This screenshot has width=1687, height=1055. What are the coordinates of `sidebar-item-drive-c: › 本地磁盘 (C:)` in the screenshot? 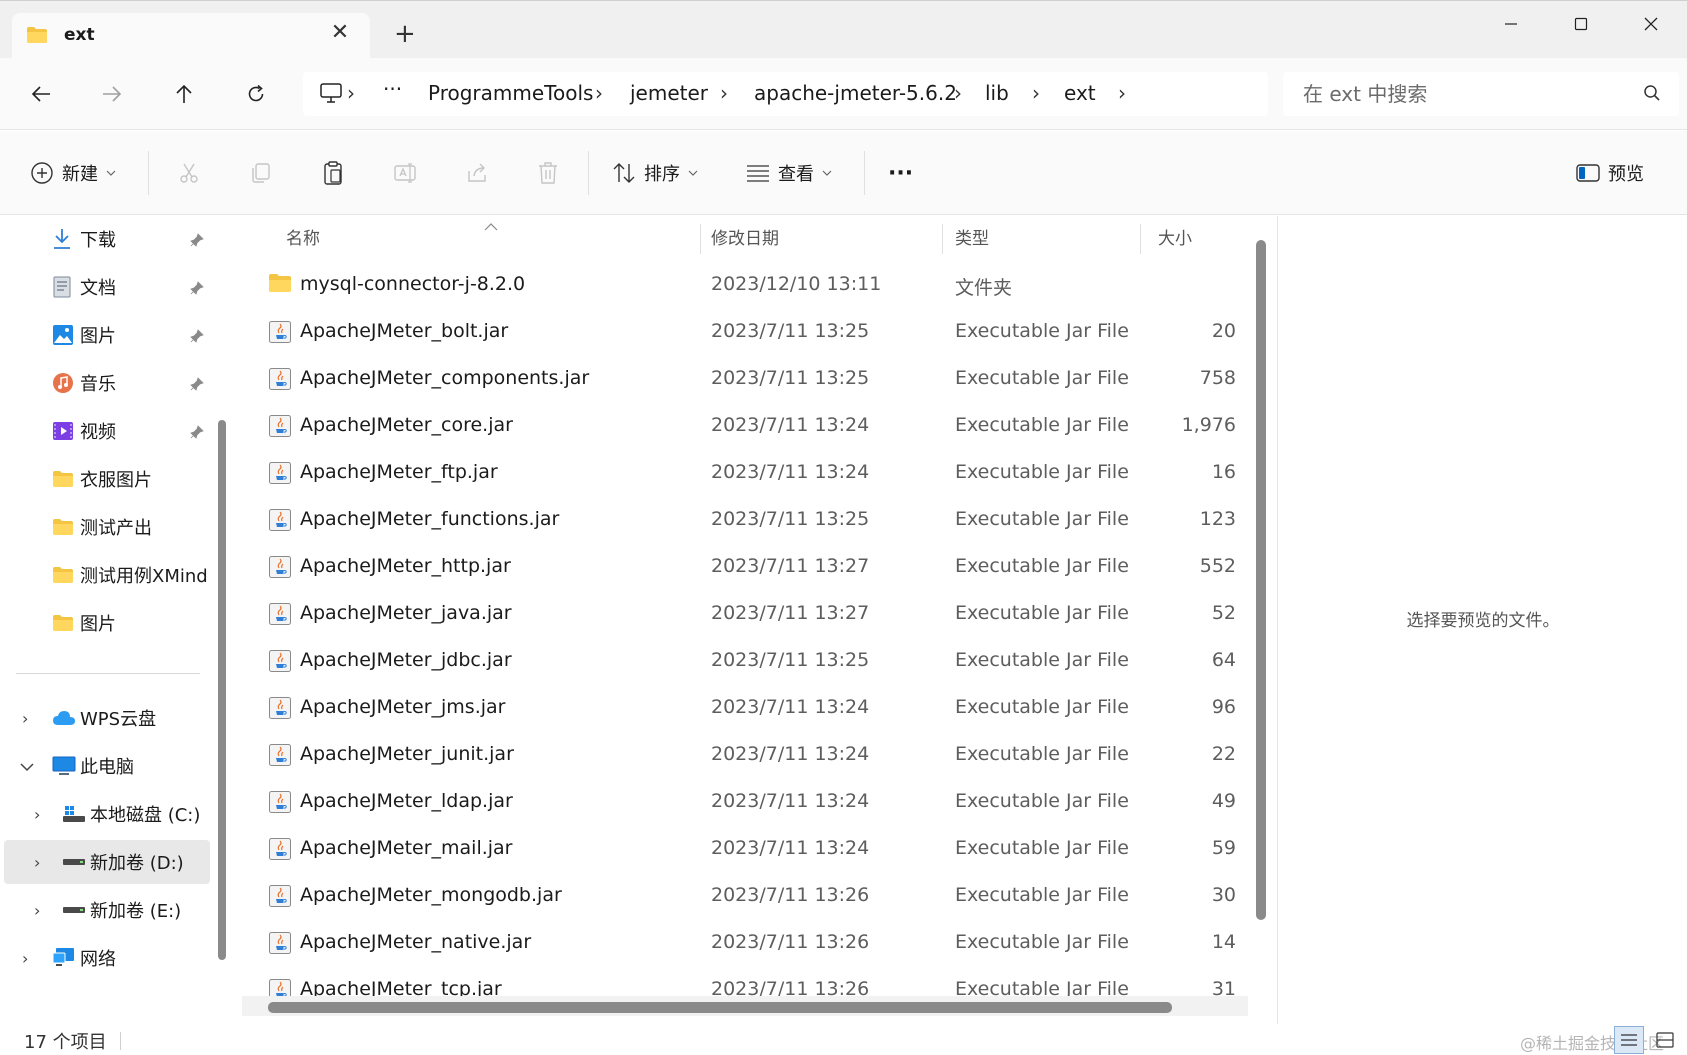 It's located at (107, 814).